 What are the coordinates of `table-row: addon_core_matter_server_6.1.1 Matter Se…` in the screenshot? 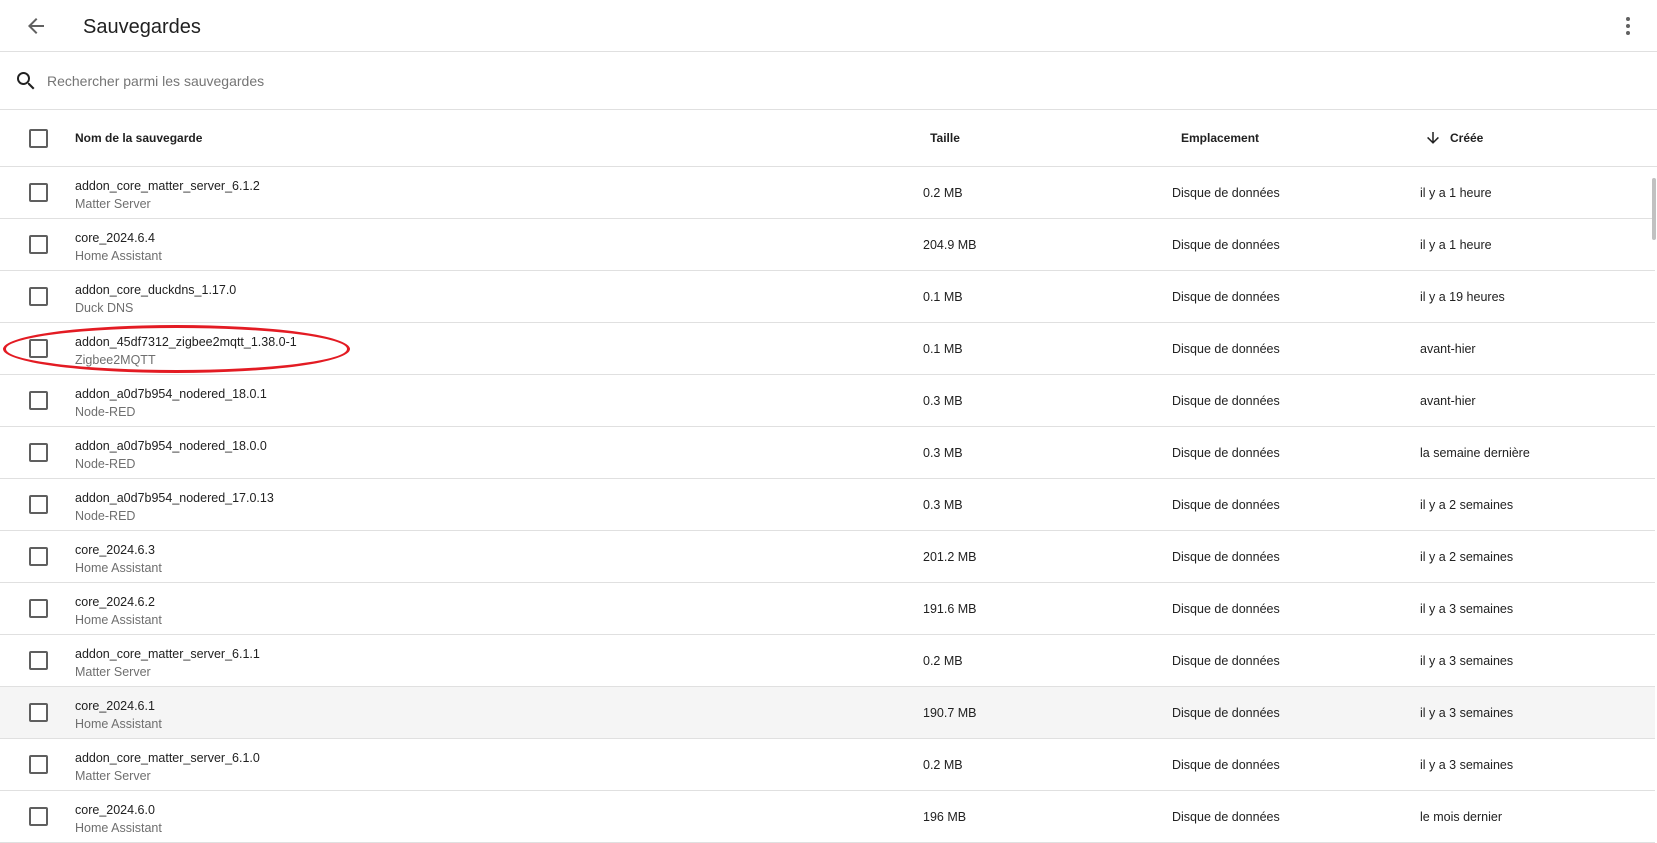 It's located at (827, 661).